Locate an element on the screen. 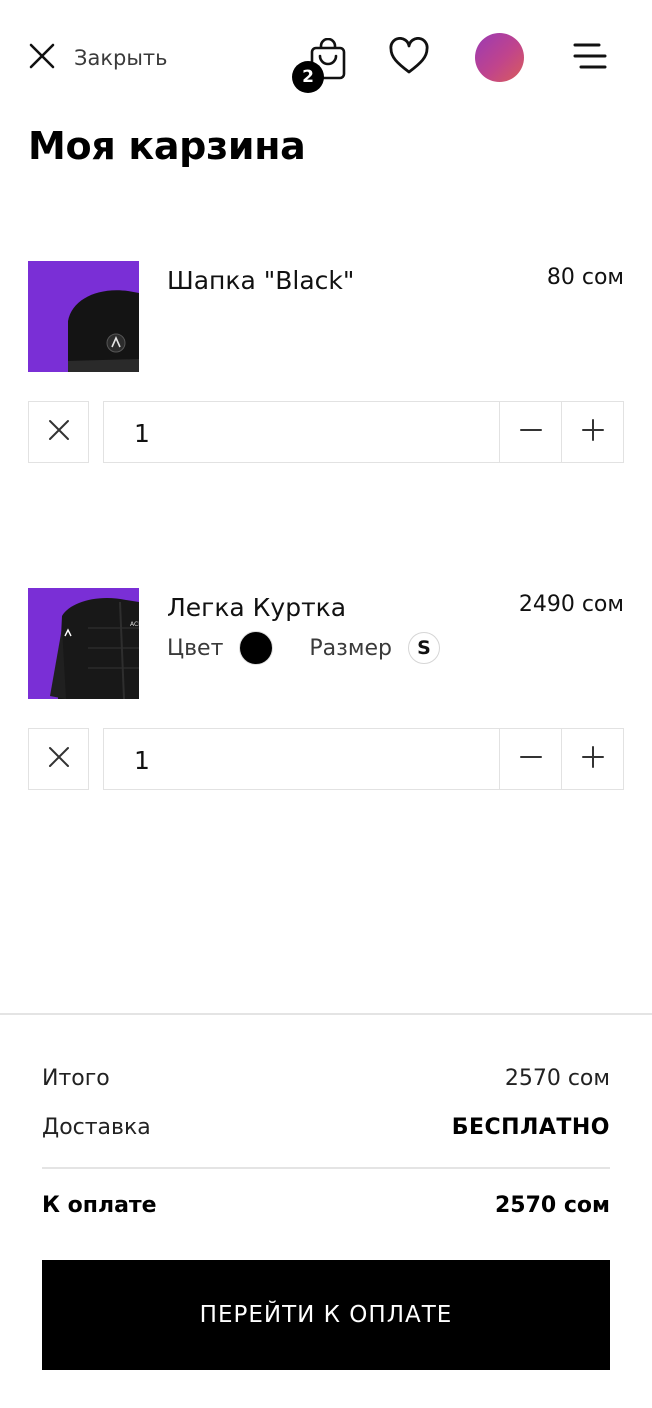 This screenshot has height=1408, width=652. cart-count-badge: 2 is located at coordinates (308, 77).